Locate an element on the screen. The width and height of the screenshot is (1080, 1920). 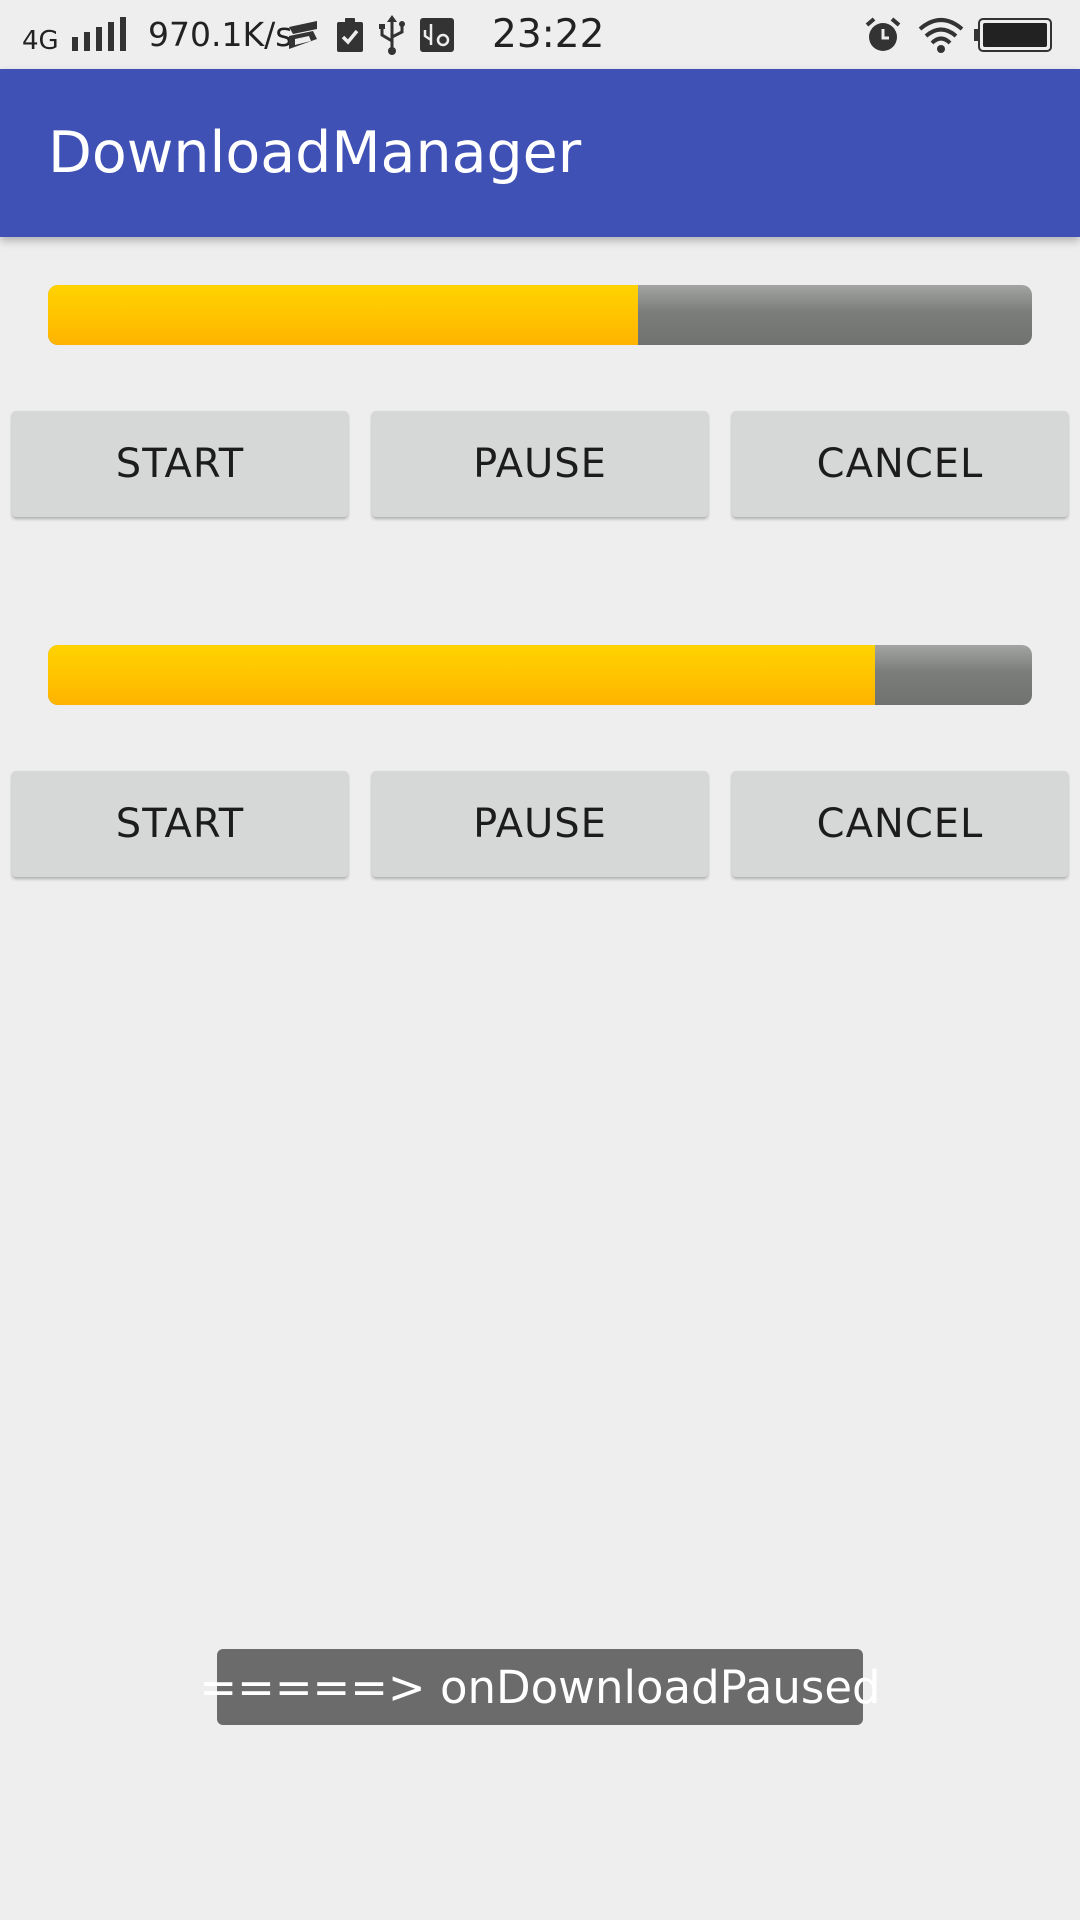
sogou-icon is located at coordinates (303, 34).